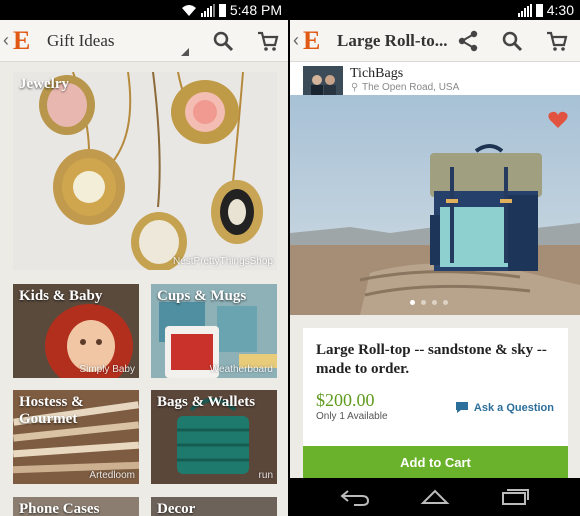  What do you see at coordinates (107, 369) in the screenshot?
I see `photo-credit: Simply Baby` at bounding box center [107, 369].